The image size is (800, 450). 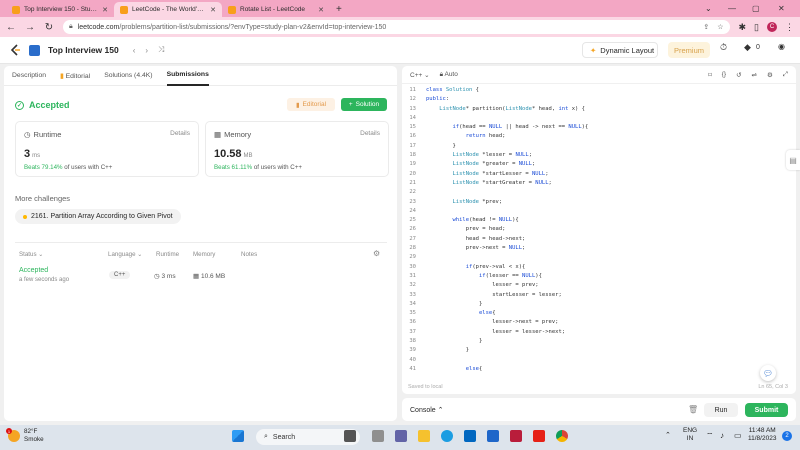 What do you see at coordinates (599, 369) in the screenshot?
I see `code-line: 41 else{` at bounding box center [599, 369].